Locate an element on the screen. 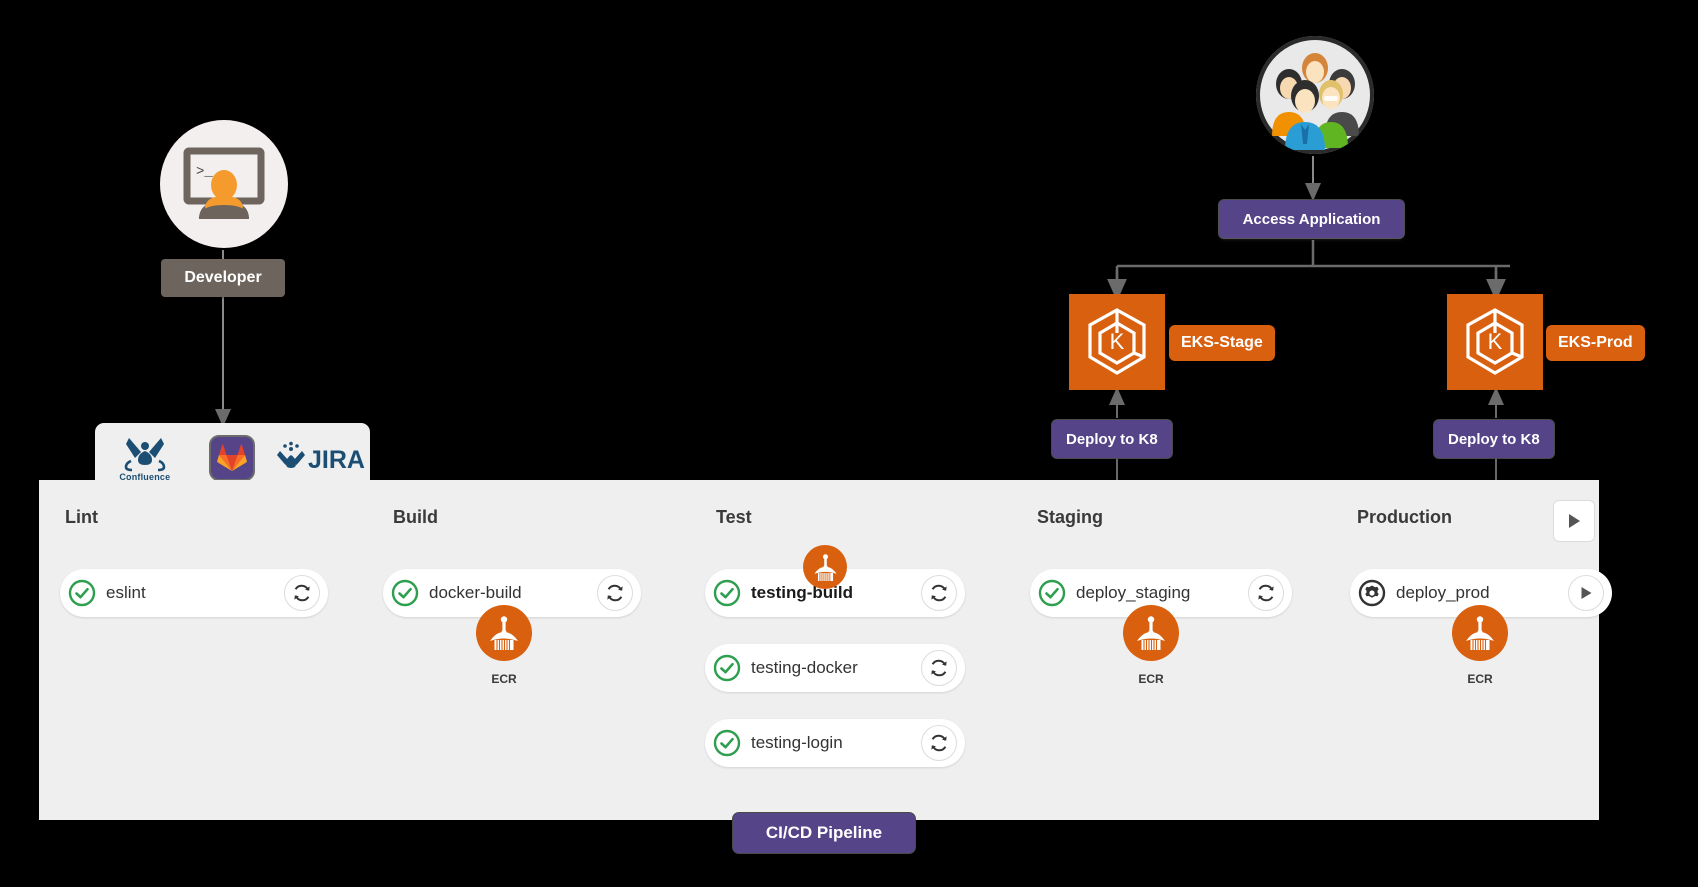 The height and width of the screenshot is (887, 1698). gitlab-tile is located at coordinates (232, 458).